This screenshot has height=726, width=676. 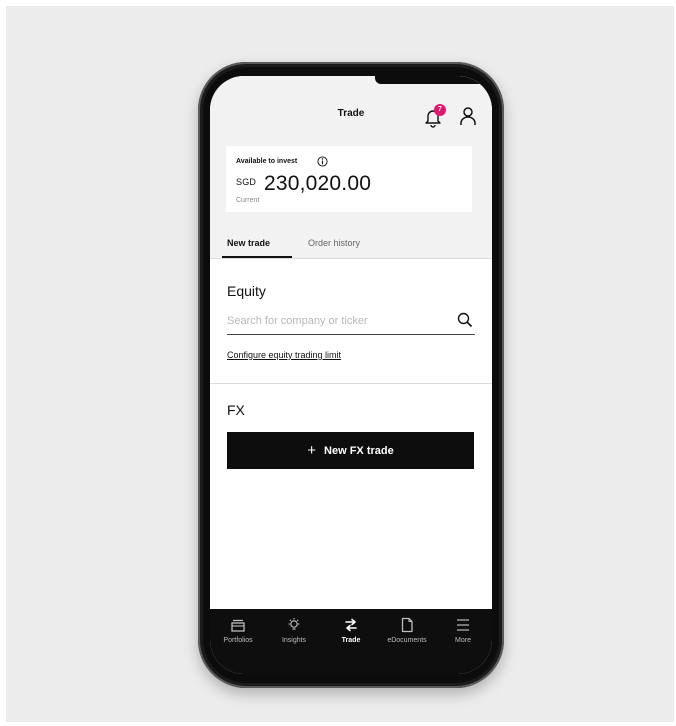 What do you see at coordinates (238, 625) in the screenshot?
I see `portfolio-icon` at bounding box center [238, 625].